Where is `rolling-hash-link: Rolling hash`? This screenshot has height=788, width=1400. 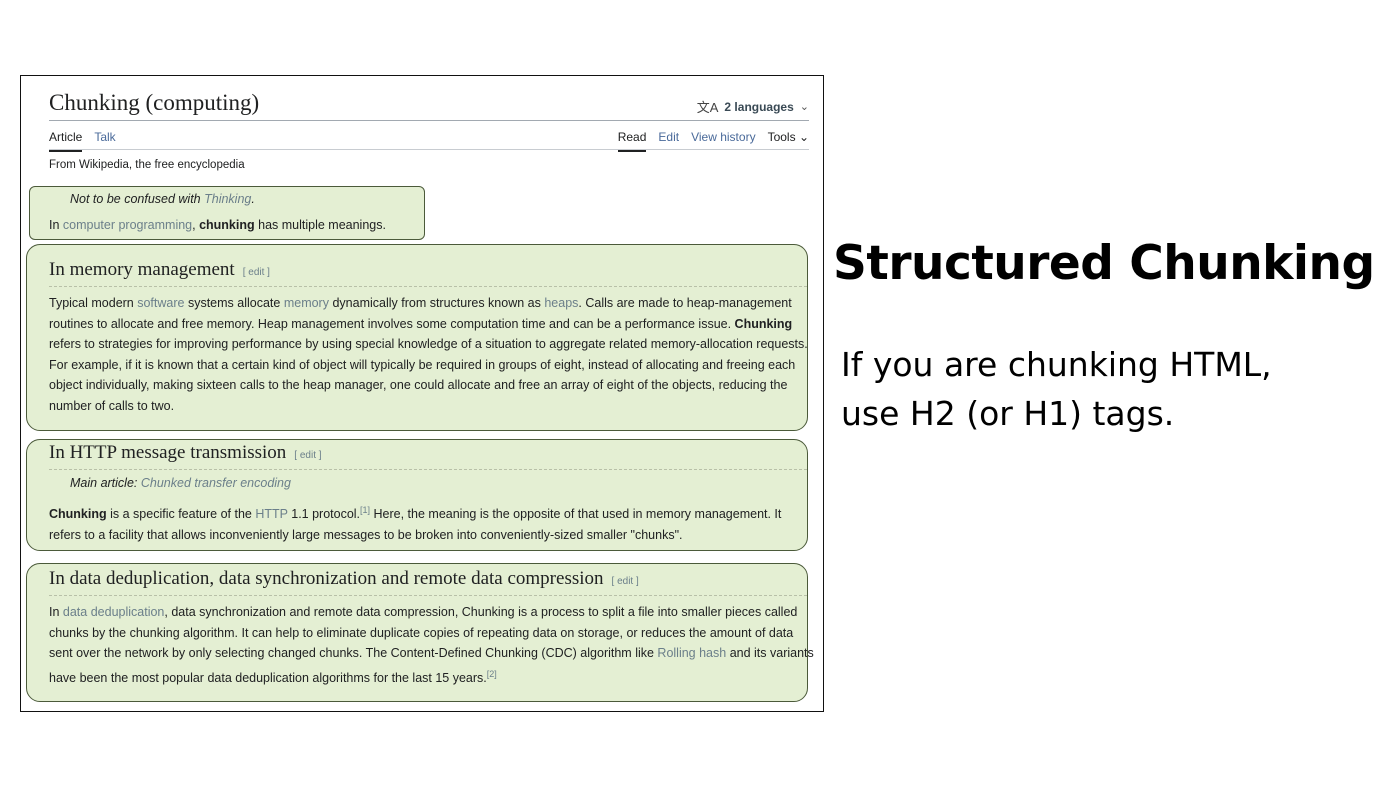 rolling-hash-link: Rolling hash is located at coordinates (691, 653).